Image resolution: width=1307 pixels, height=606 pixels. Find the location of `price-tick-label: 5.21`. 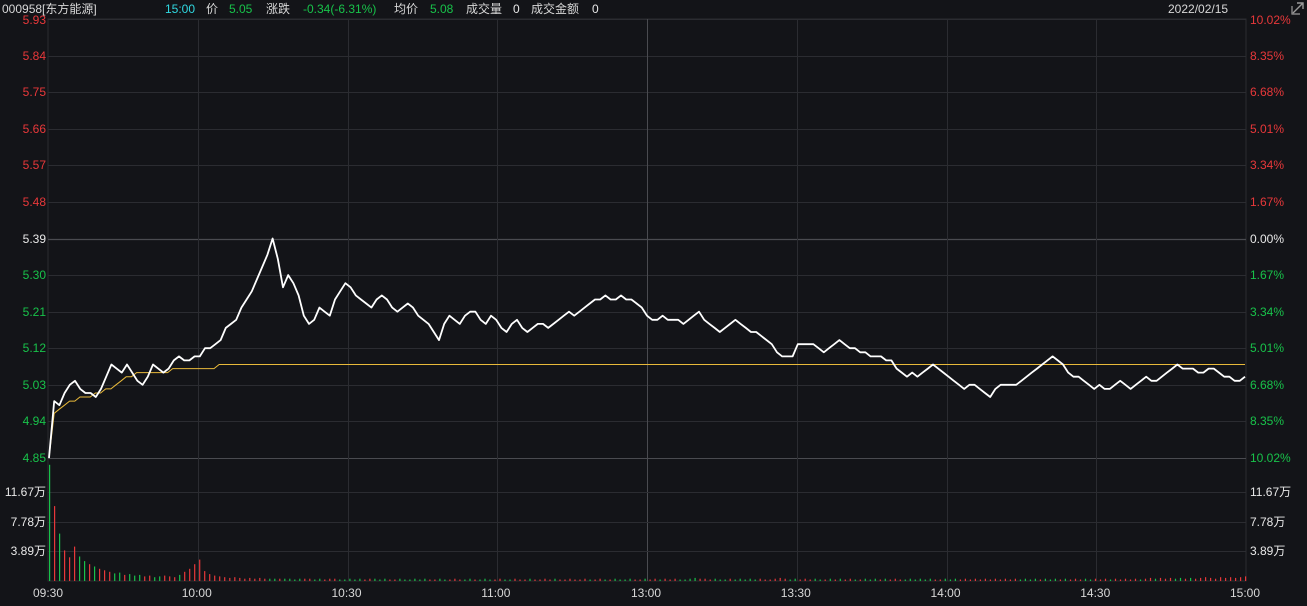

price-tick-label: 5.21 is located at coordinates (34, 311).